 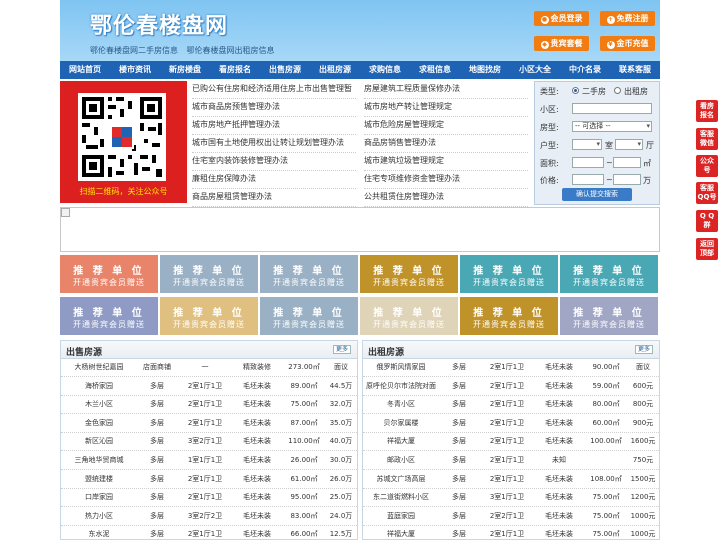 I want to click on float-back-to-top: 返回 顶部, so click(x=707, y=249).